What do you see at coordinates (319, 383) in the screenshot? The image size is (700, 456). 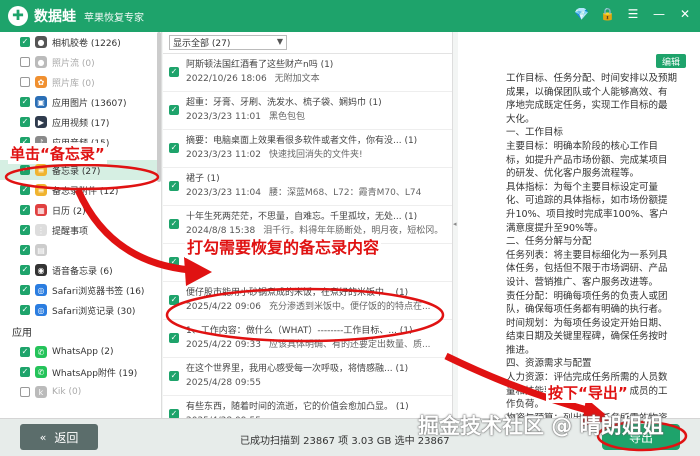 I see `memo-meta: 2025/4/28 09:55` at bounding box center [319, 383].